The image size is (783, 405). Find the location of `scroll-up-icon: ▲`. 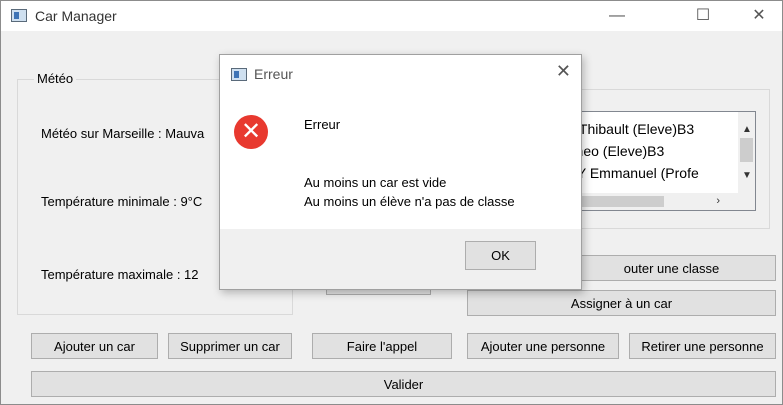

scroll-up-icon: ▲ is located at coordinates (747, 129).